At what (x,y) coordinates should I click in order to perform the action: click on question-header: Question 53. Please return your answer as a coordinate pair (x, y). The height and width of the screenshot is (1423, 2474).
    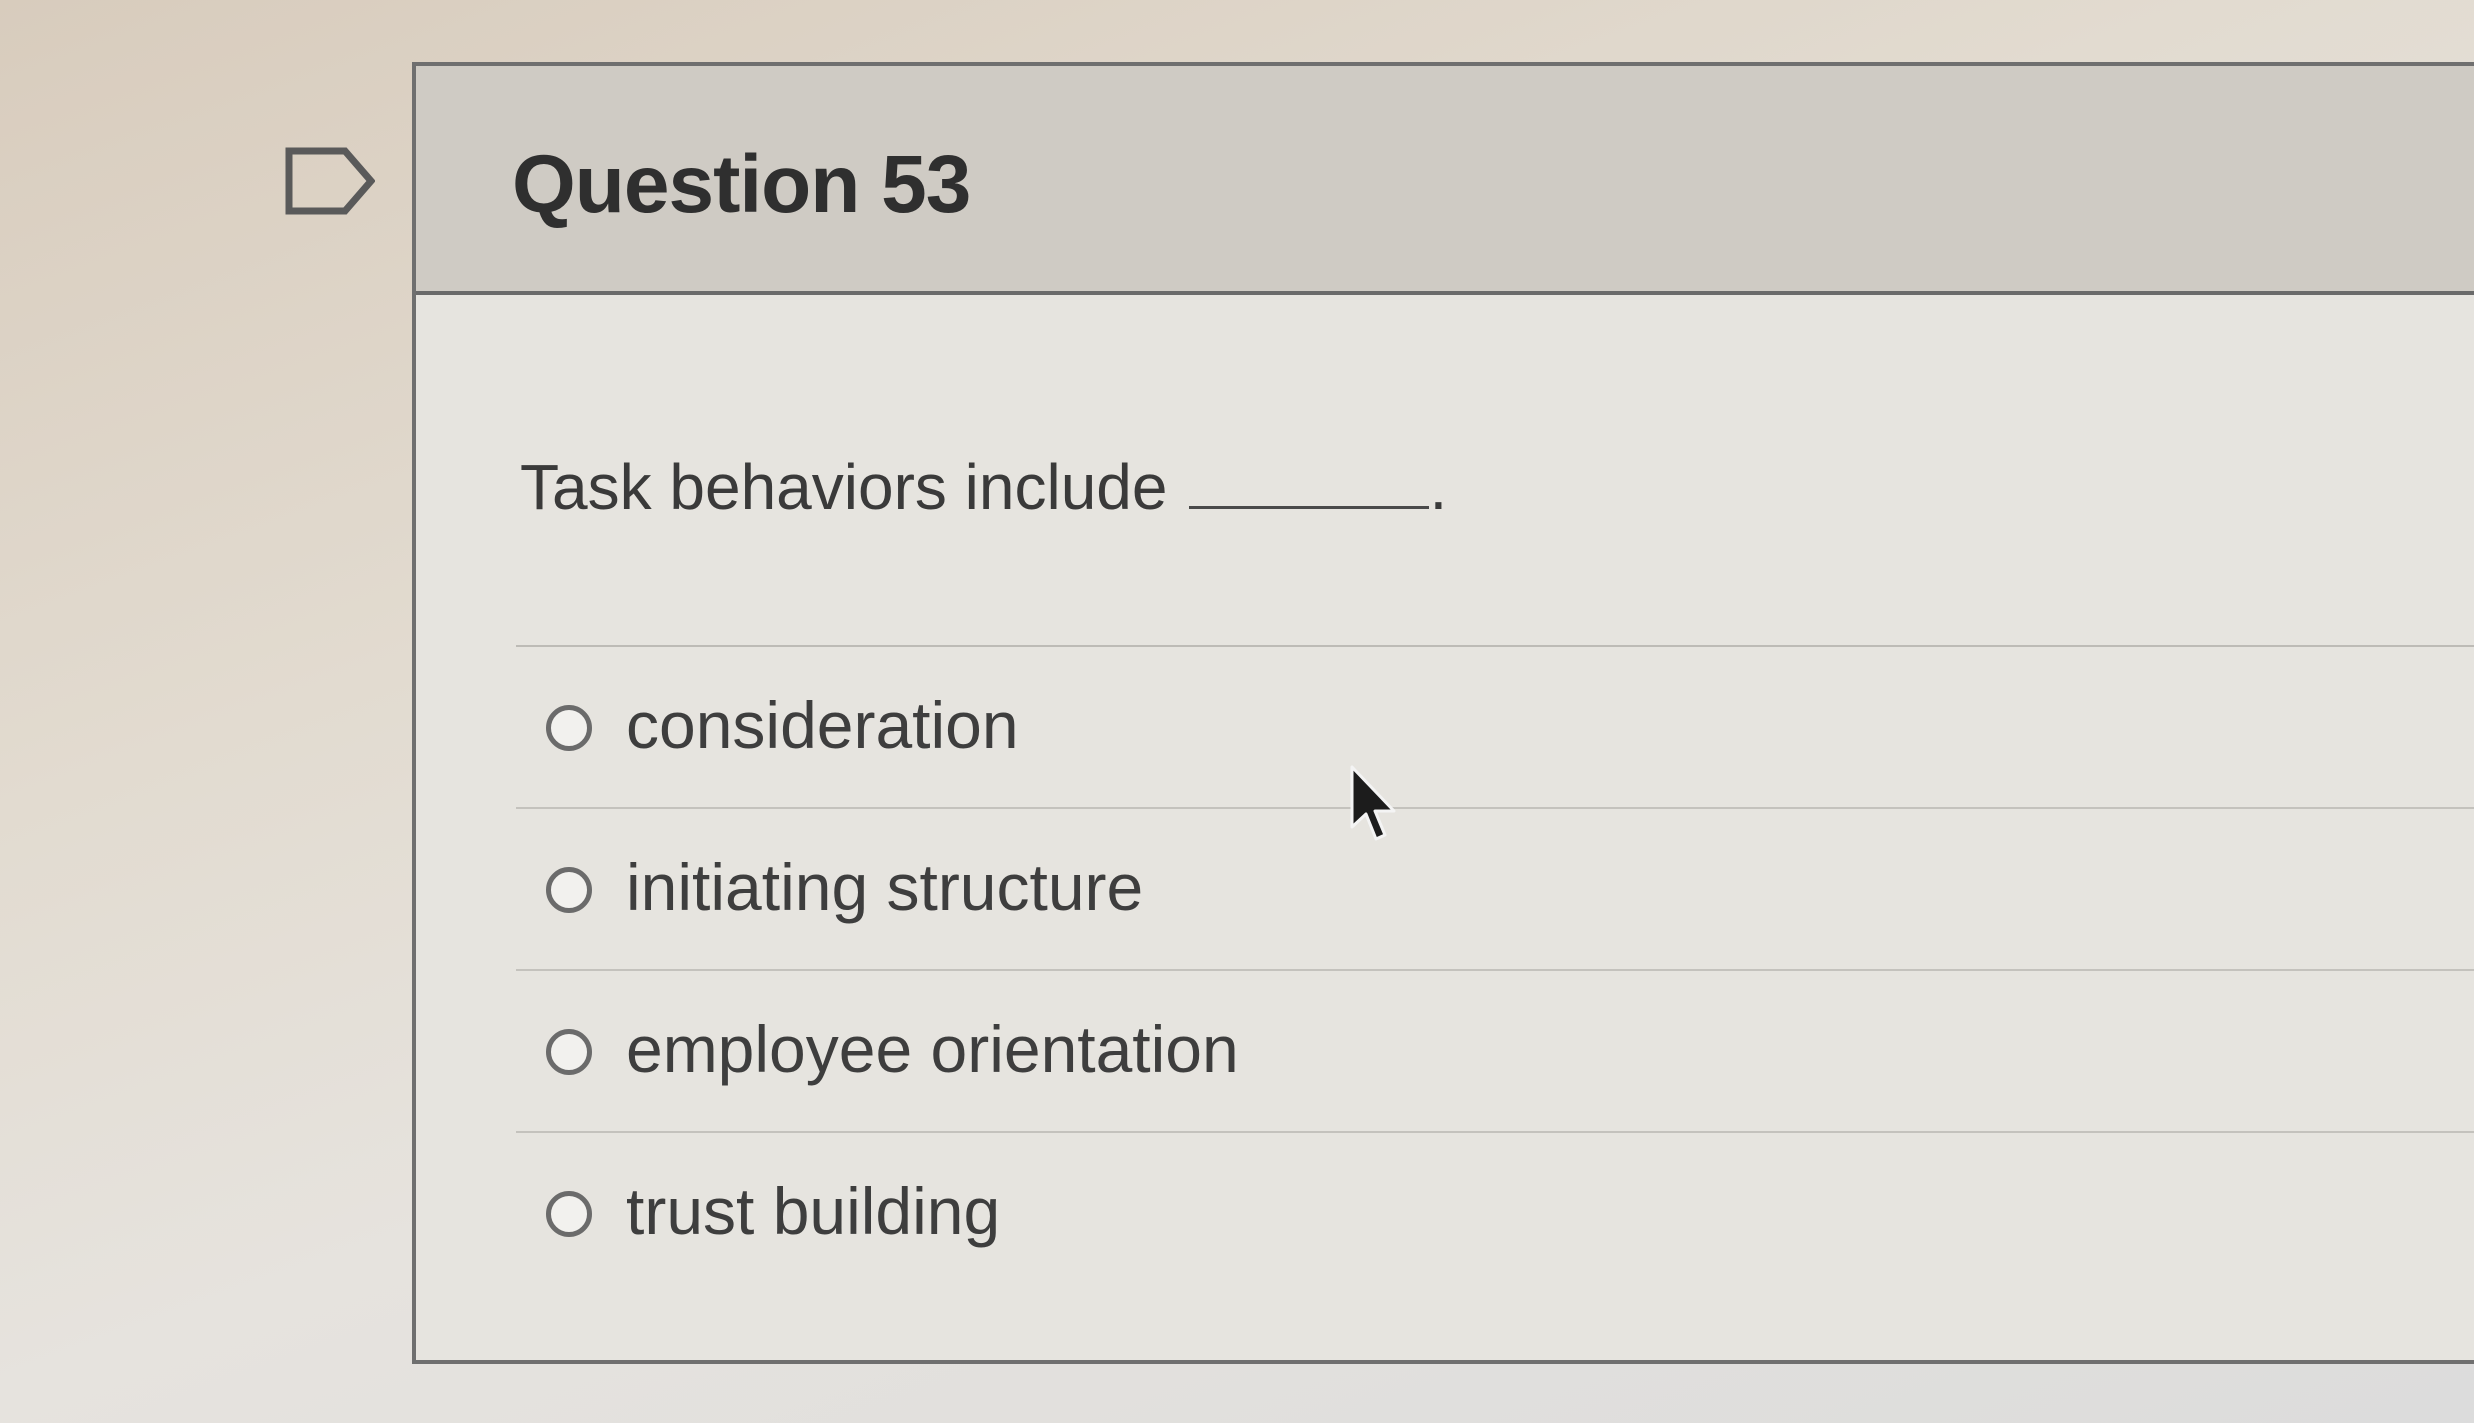
    Looking at the image, I should click on (1445, 180).